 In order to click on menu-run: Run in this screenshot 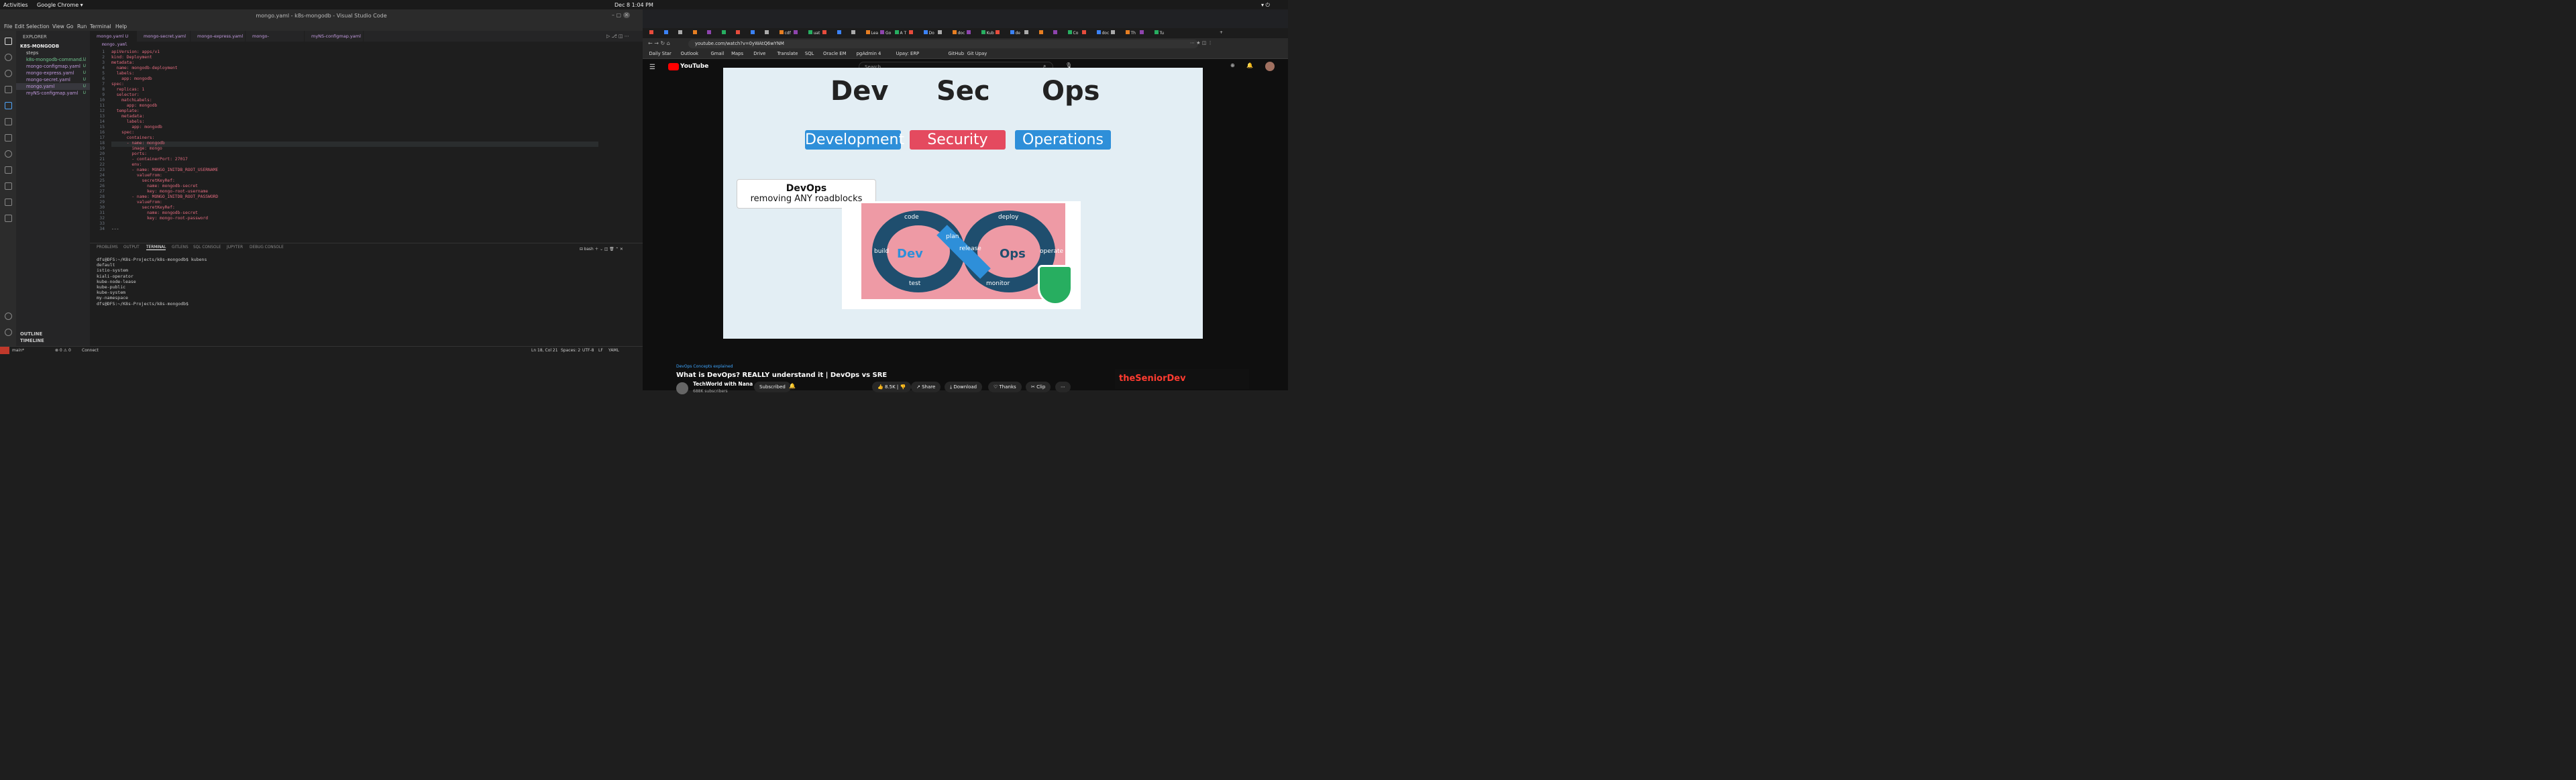, I will do `click(82, 26)`.